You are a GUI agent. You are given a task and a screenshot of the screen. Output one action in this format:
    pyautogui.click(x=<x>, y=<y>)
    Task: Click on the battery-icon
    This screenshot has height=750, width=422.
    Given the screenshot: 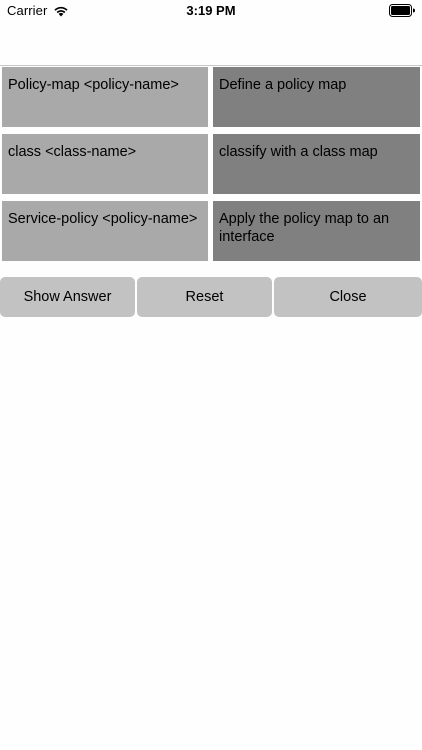 What is the action you would take?
    pyautogui.click(x=402, y=10)
    